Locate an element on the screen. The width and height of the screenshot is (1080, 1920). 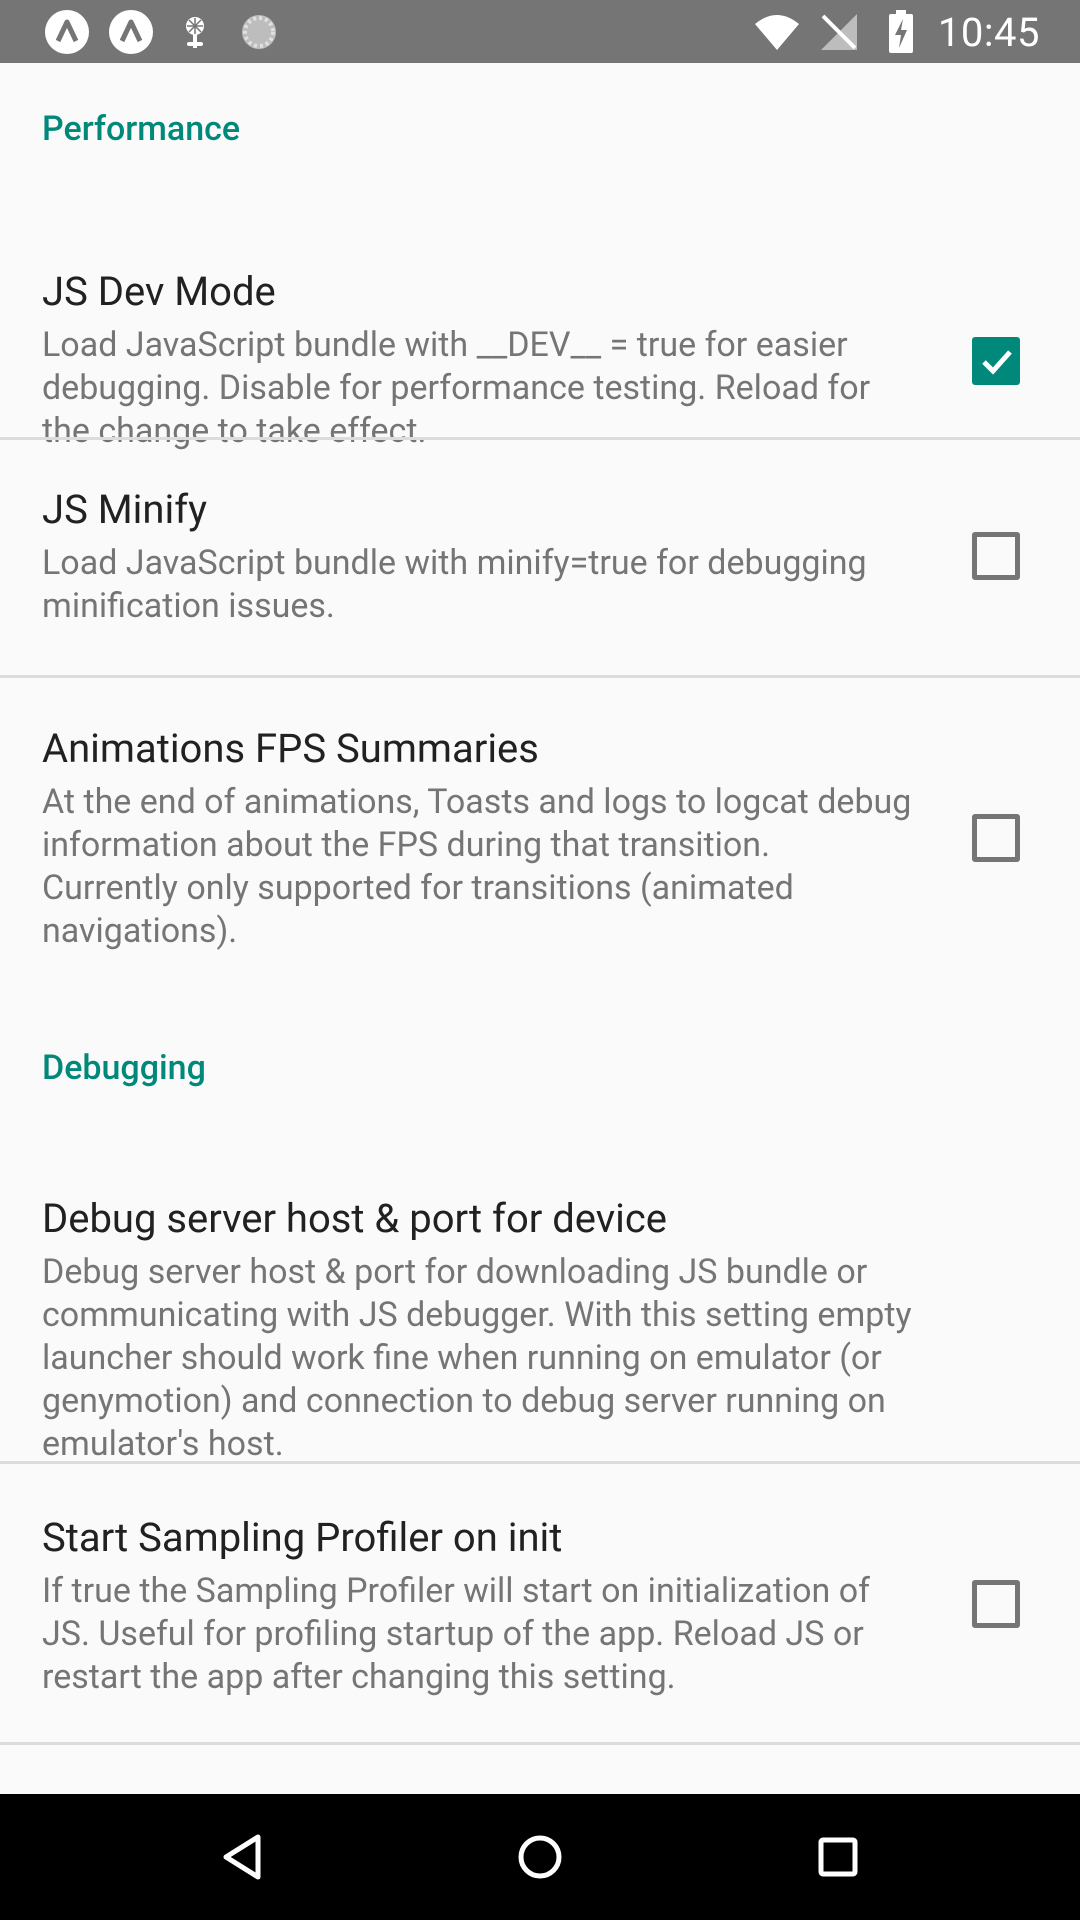
back-icon is located at coordinates (242, 1857).